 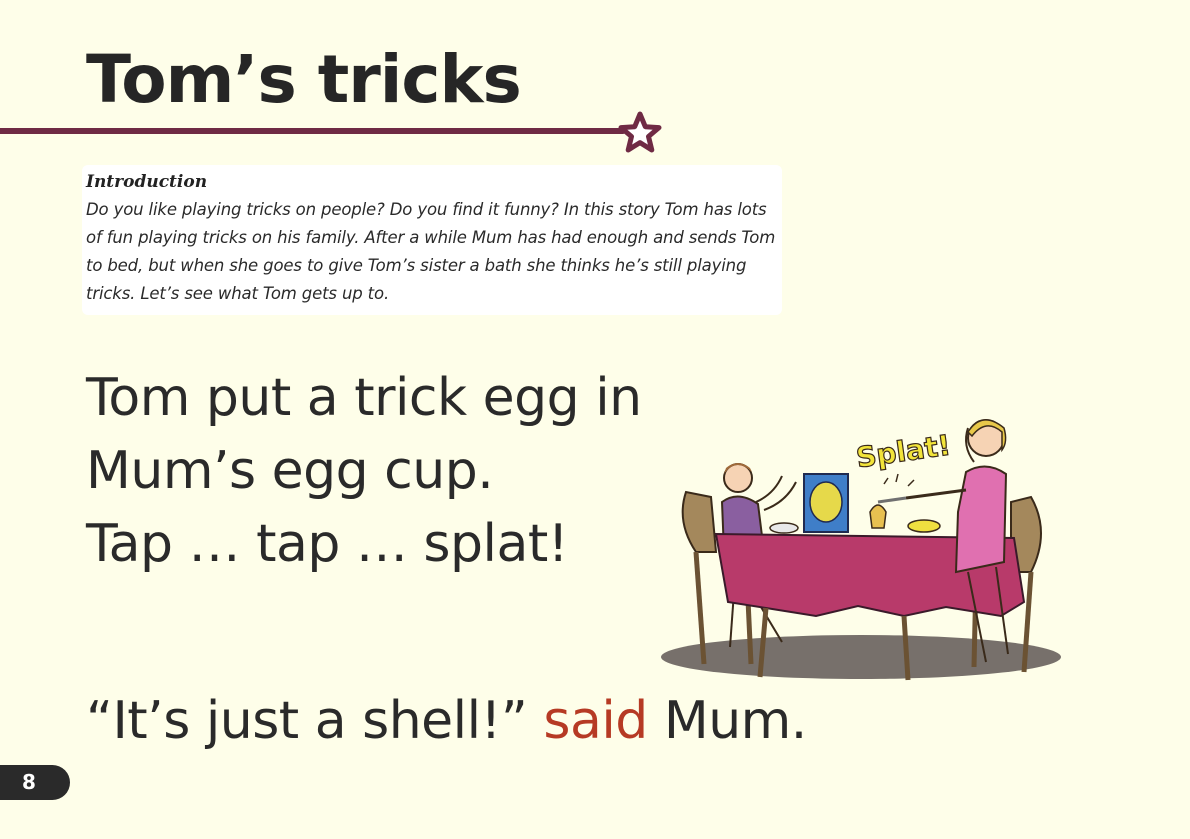 I want to click on star-icon, so click(x=640, y=132).